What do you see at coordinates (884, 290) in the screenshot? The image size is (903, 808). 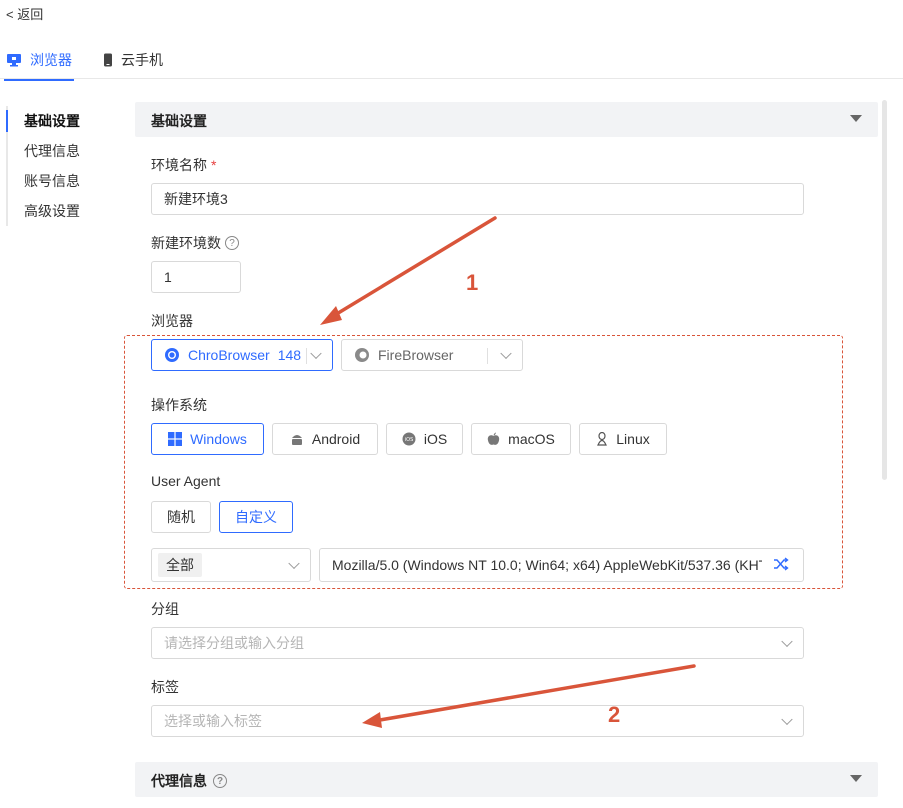 I see `scrollbar` at bounding box center [884, 290].